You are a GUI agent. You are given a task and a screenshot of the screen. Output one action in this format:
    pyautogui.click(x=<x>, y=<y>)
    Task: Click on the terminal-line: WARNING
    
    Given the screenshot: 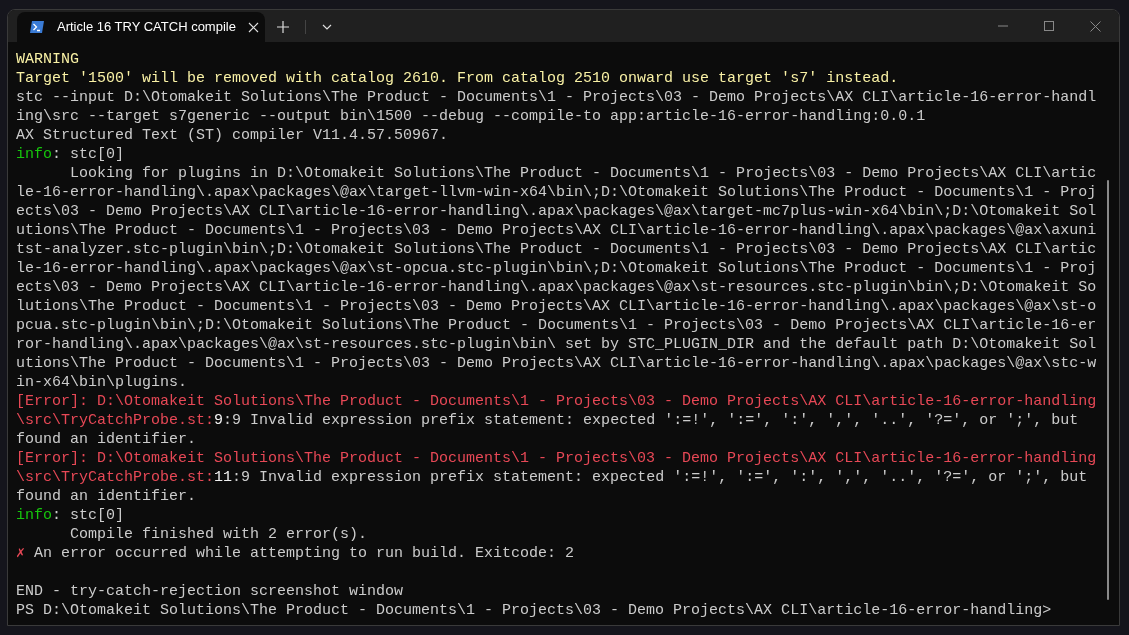 What is the action you would take?
    pyautogui.click(x=48, y=59)
    